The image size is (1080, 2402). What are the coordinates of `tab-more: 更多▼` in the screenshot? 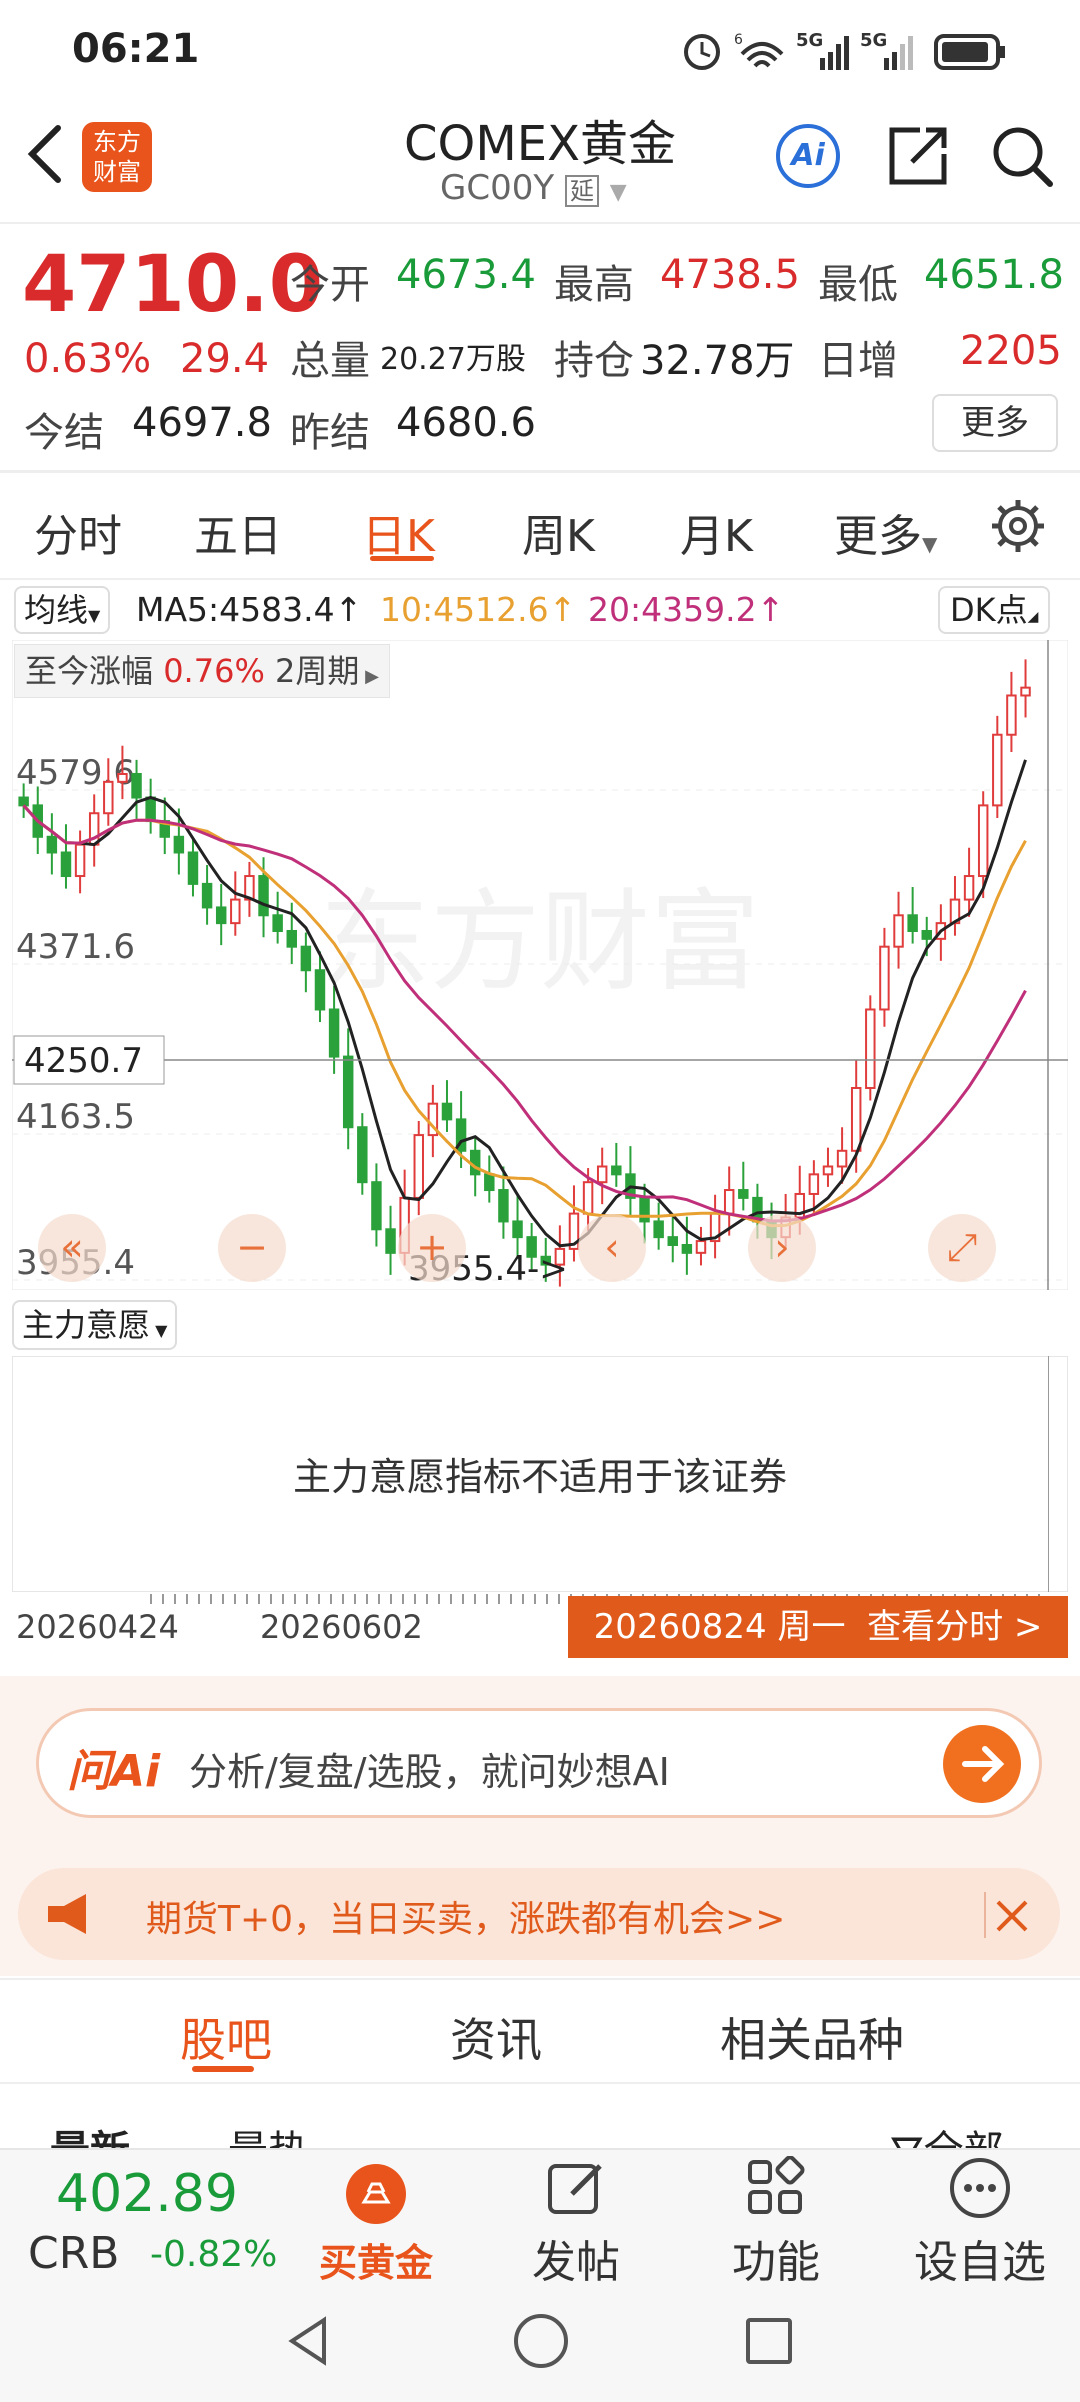 It's located at (885, 532).